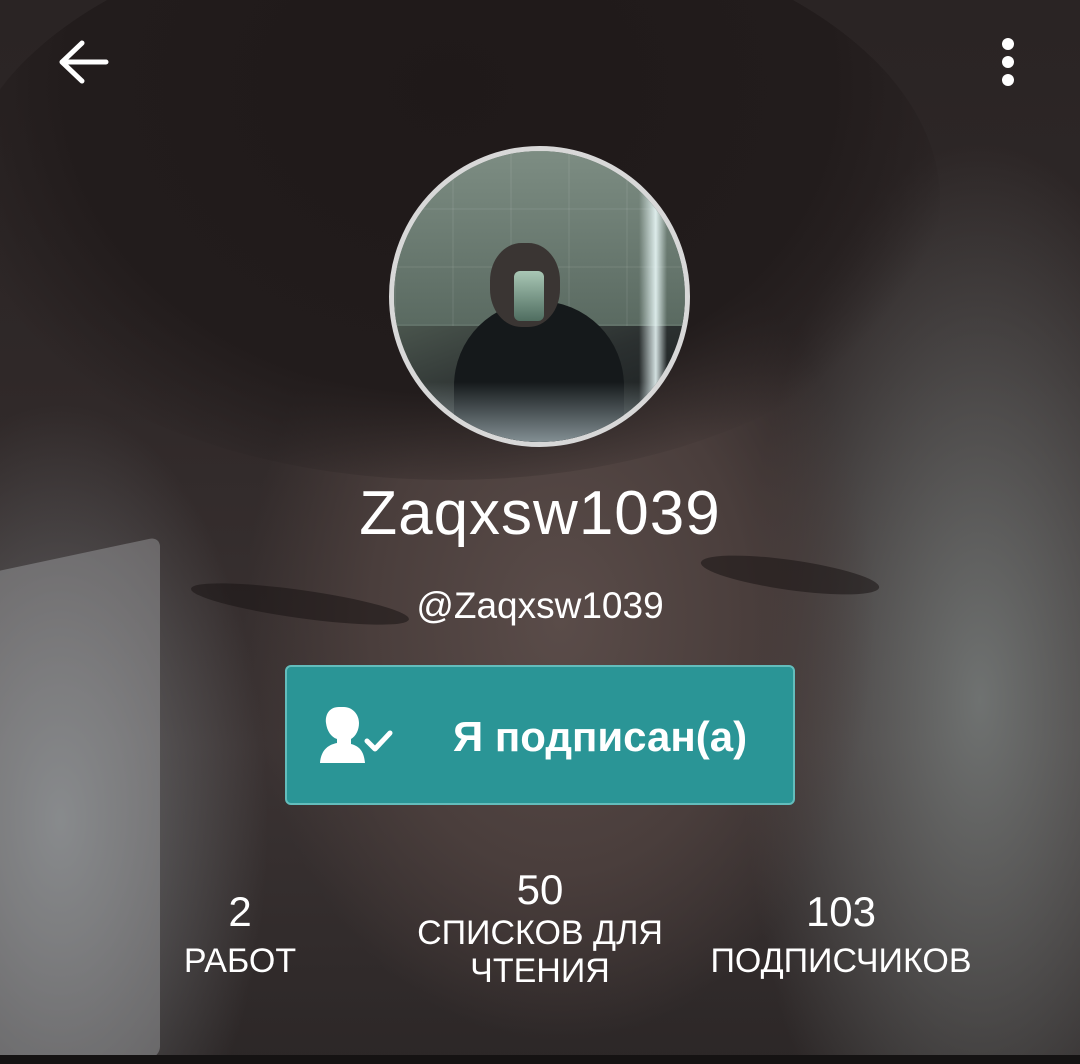 The height and width of the screenshot is (1064, 1080). I want to click on following-button-label: Я подписан(а), so click(600, 736).